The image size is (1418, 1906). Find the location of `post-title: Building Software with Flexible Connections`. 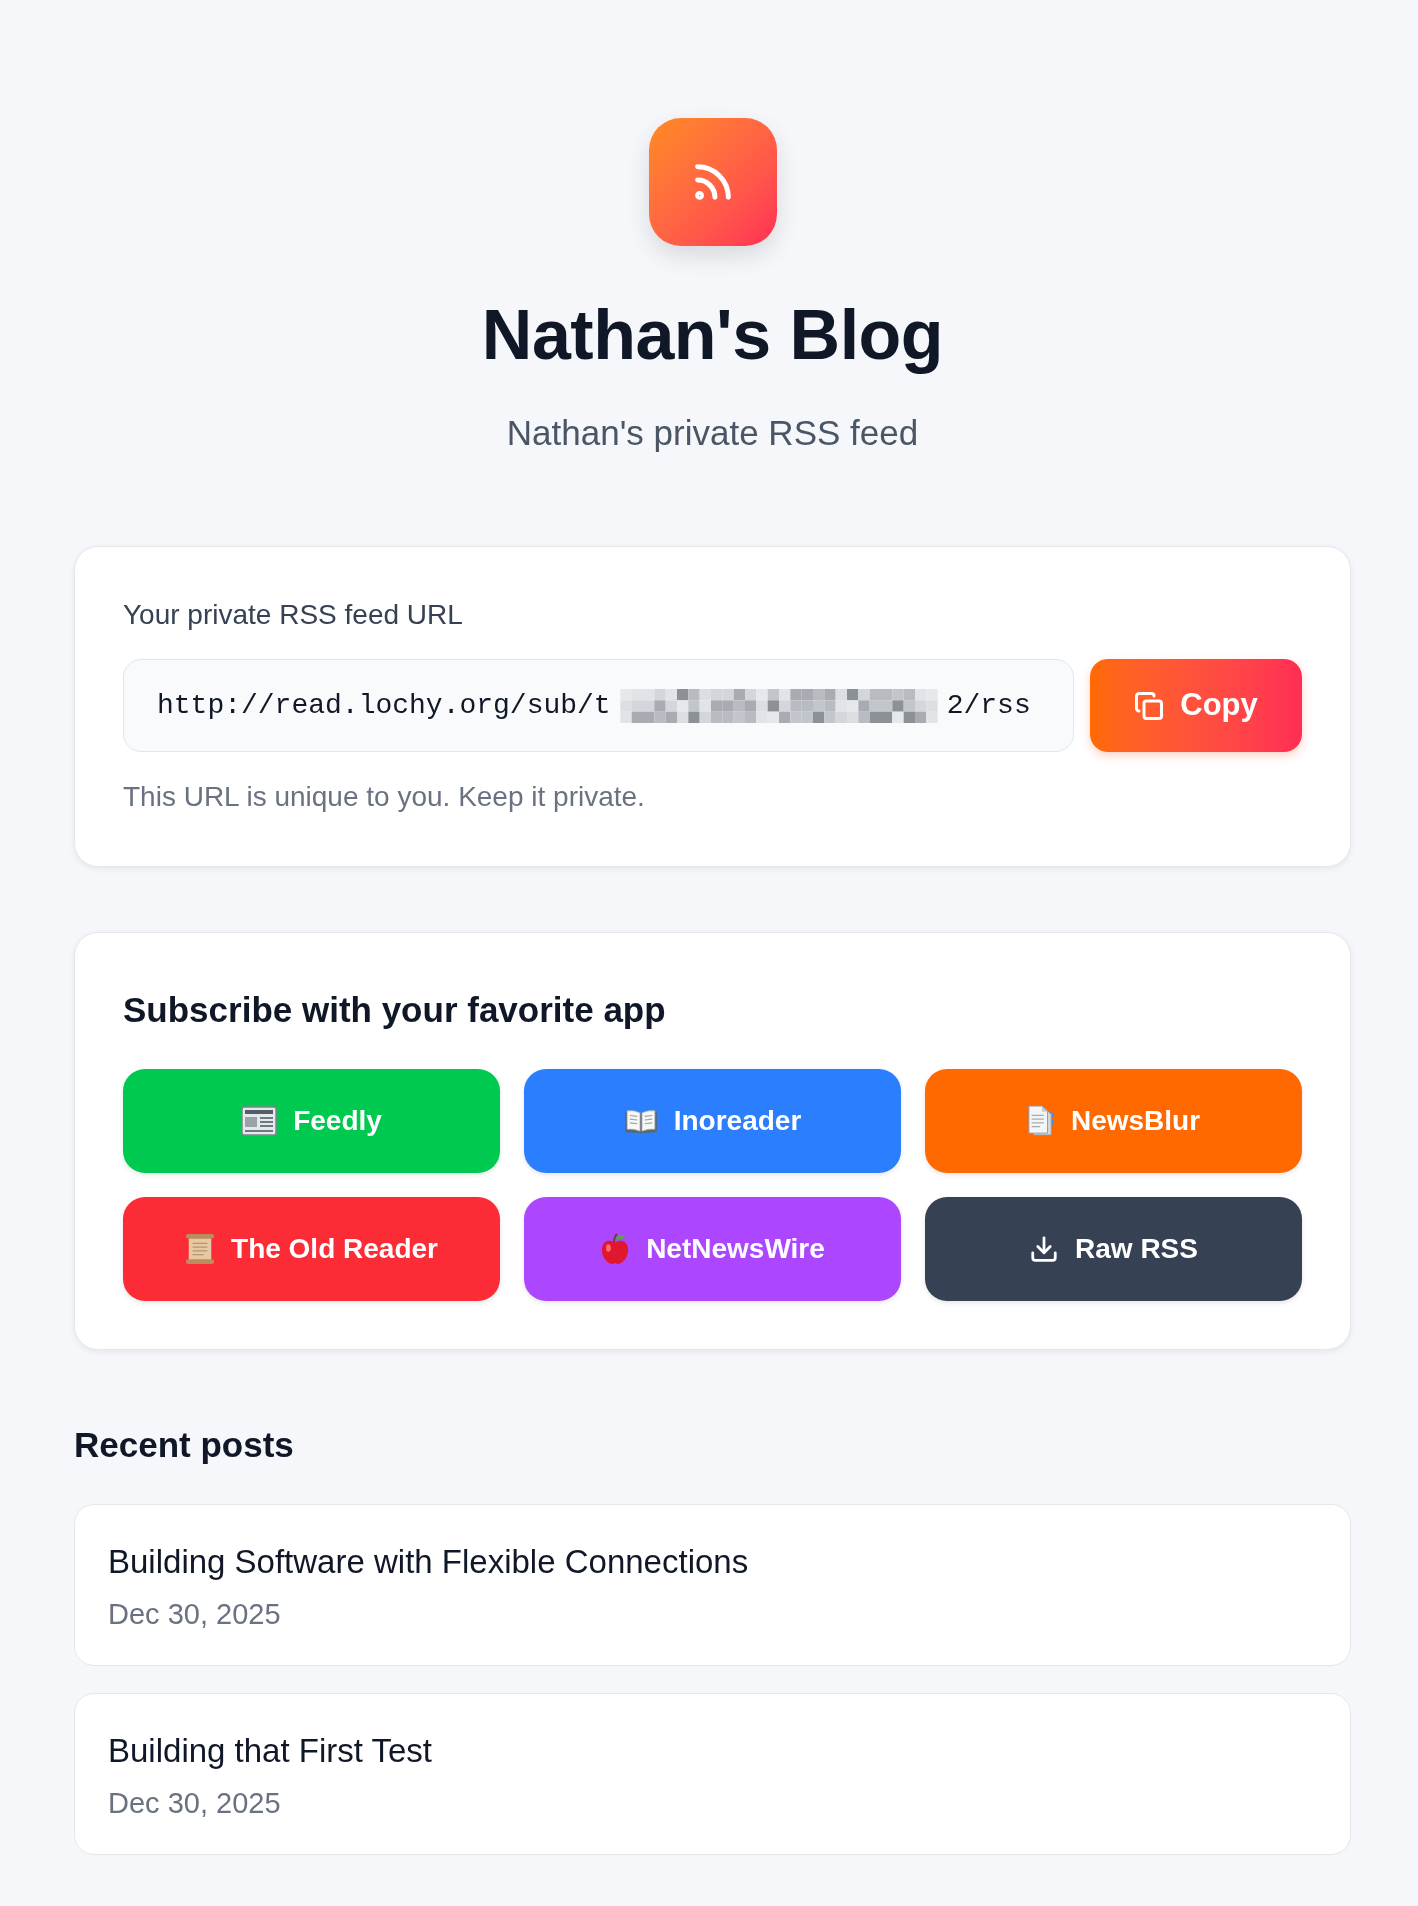

post-title: Building Software with Flexible Connections is located at coordinates (428, 1562).